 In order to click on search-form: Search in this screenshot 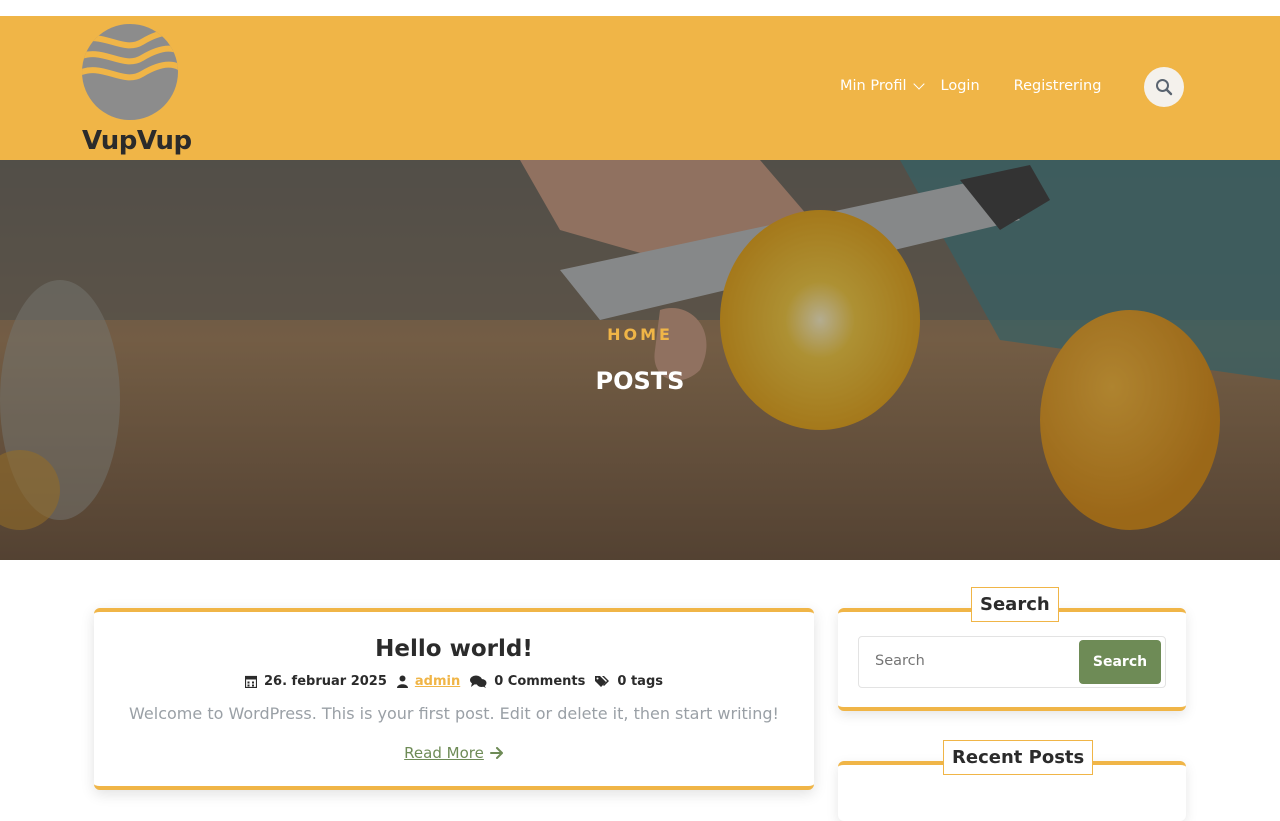, I will do `click(1012, 662)`.